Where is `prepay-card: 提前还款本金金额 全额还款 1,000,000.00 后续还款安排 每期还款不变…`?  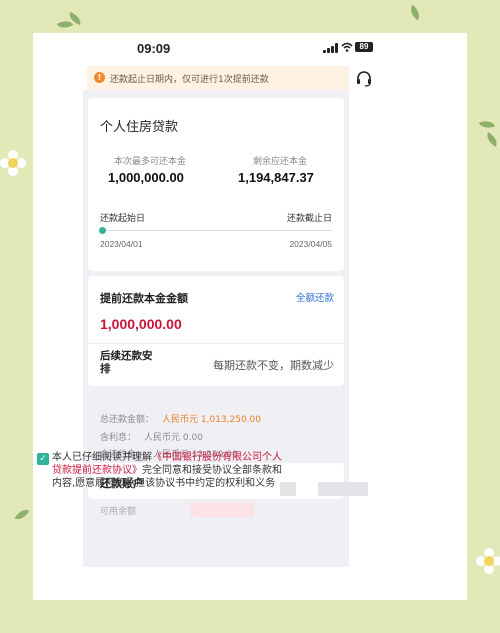
prepay-card: 提前还款本金金额 全额还款 1,000,000.00 后续还款安排 每期还款不变… is located at coordinates (216, 331).